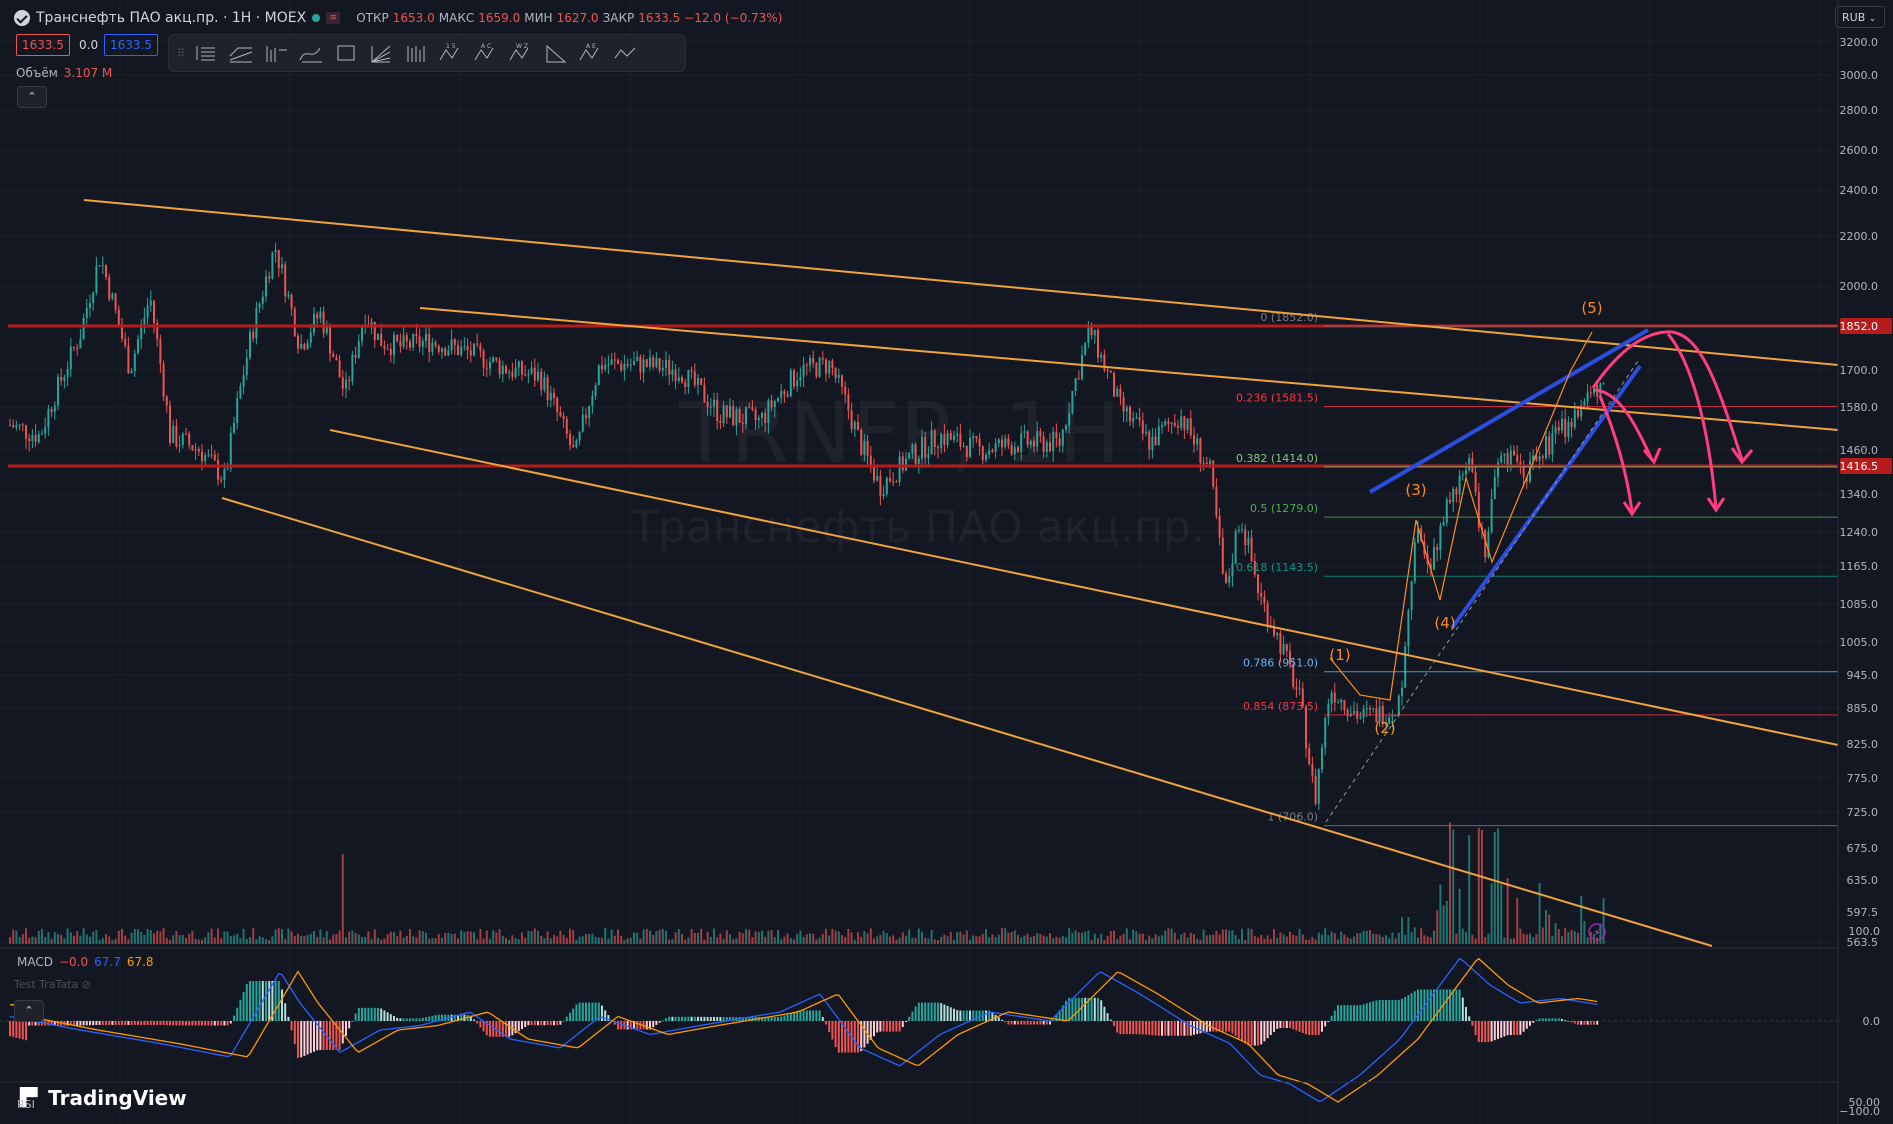 The width and height of the screenshot is (1893, 1124). What do you see at coordinates (275, 53) in the screenshot?
I see `fib-retracement-icon` at bounding box center [275, 53].